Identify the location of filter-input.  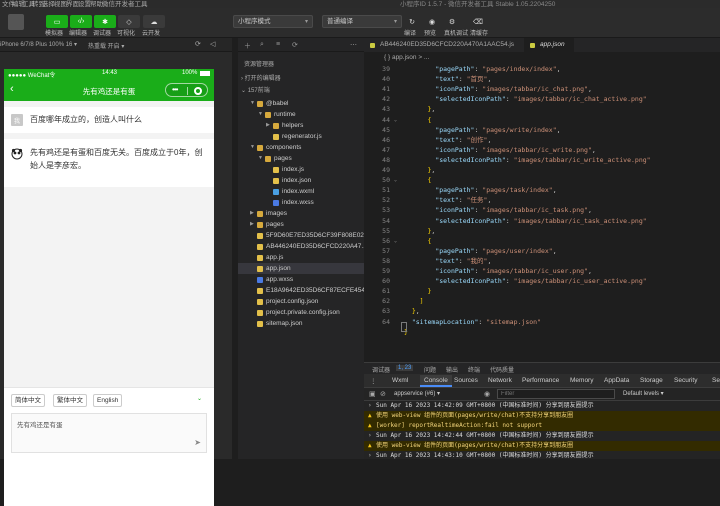
(556, 394).